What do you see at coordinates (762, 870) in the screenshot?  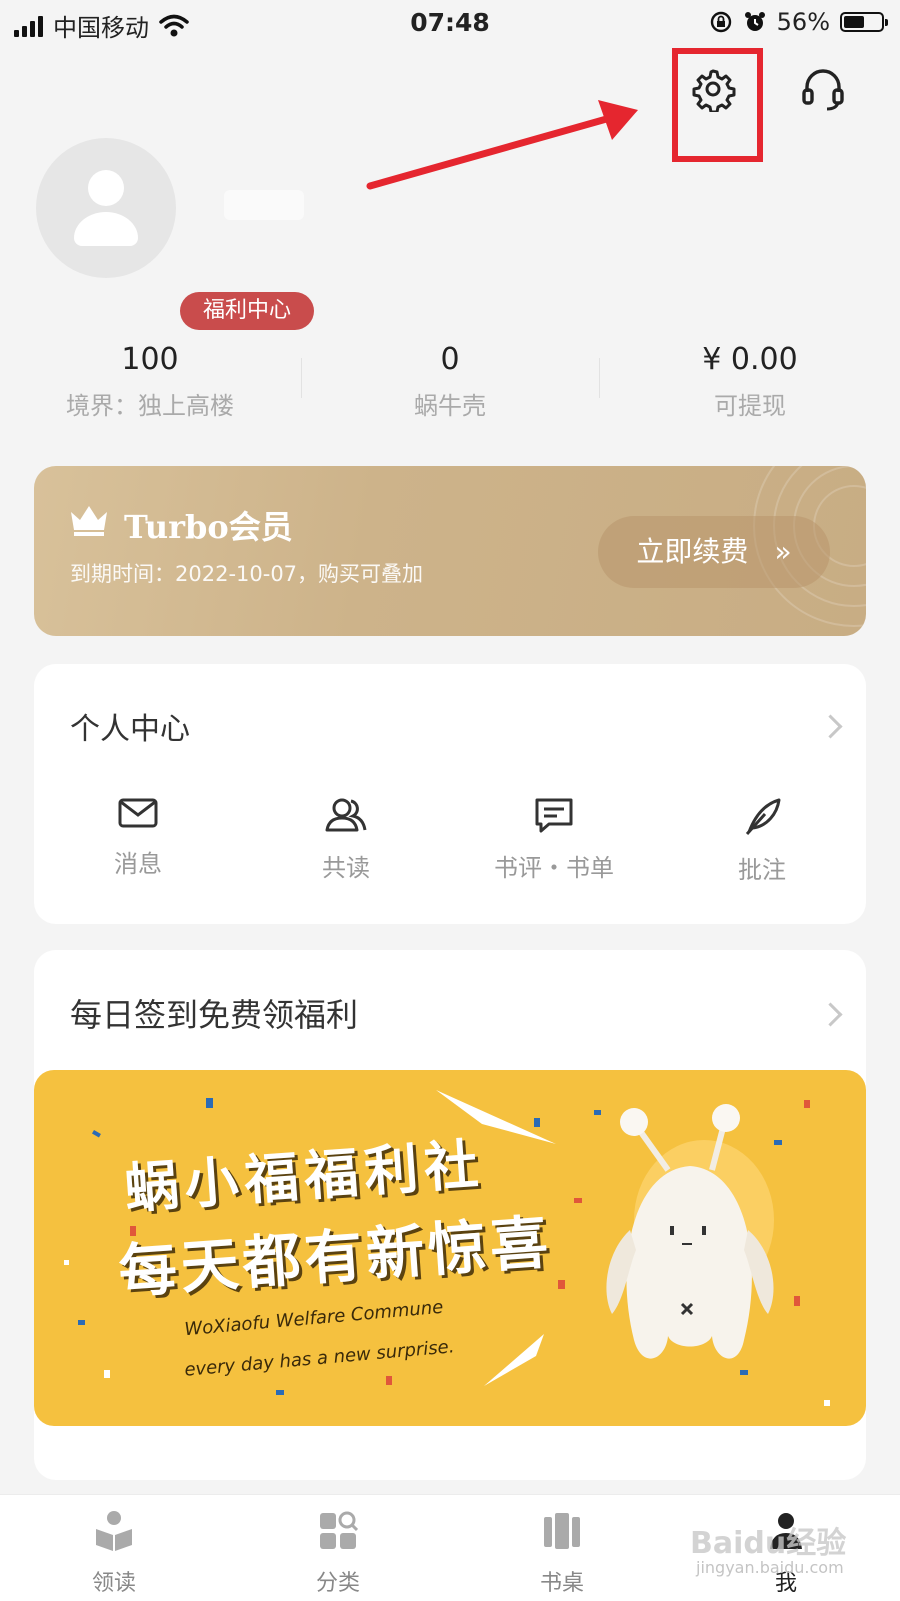 I see `pc-item-label: 批注` at bounding box center [762, 870].